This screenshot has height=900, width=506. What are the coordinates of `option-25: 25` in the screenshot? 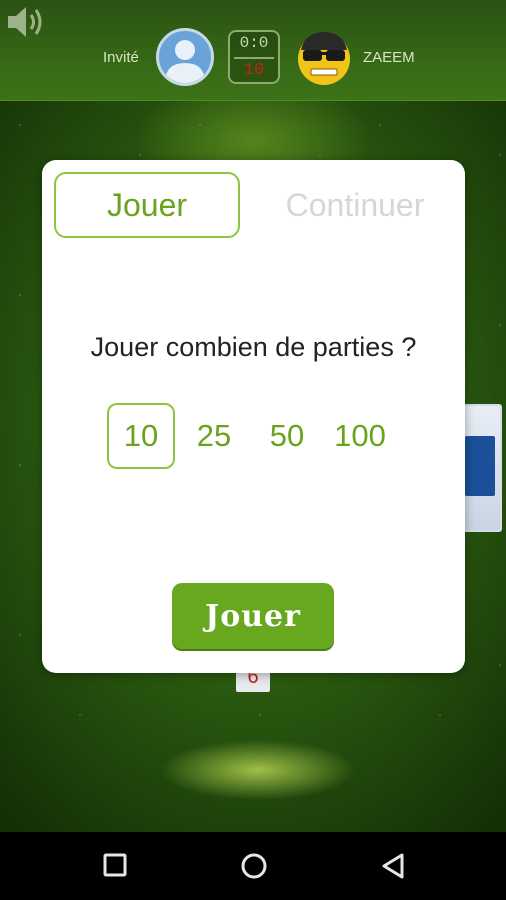 It's located at (214, 436).